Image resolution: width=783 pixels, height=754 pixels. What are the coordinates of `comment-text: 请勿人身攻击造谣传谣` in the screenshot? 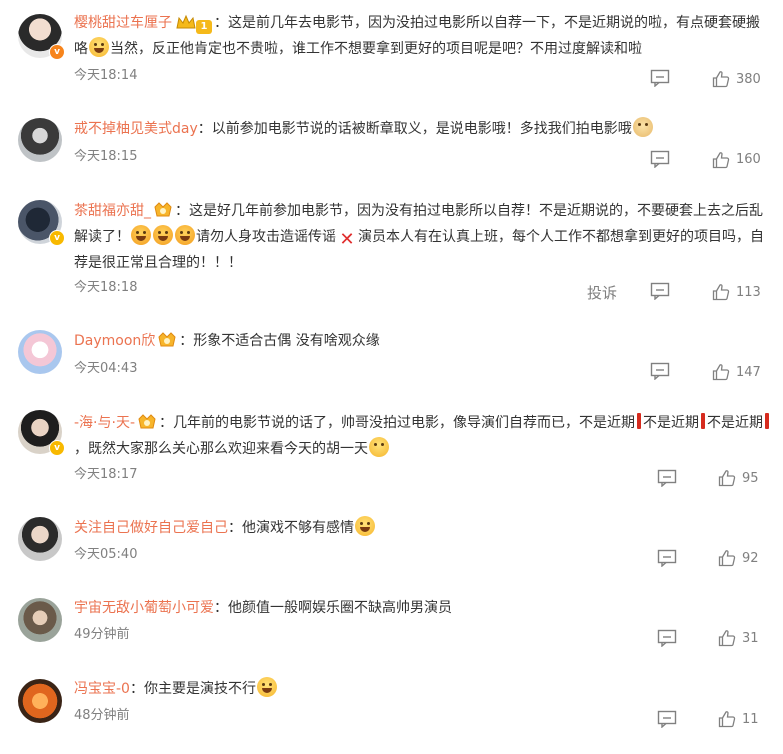 It's located at (266, 237).